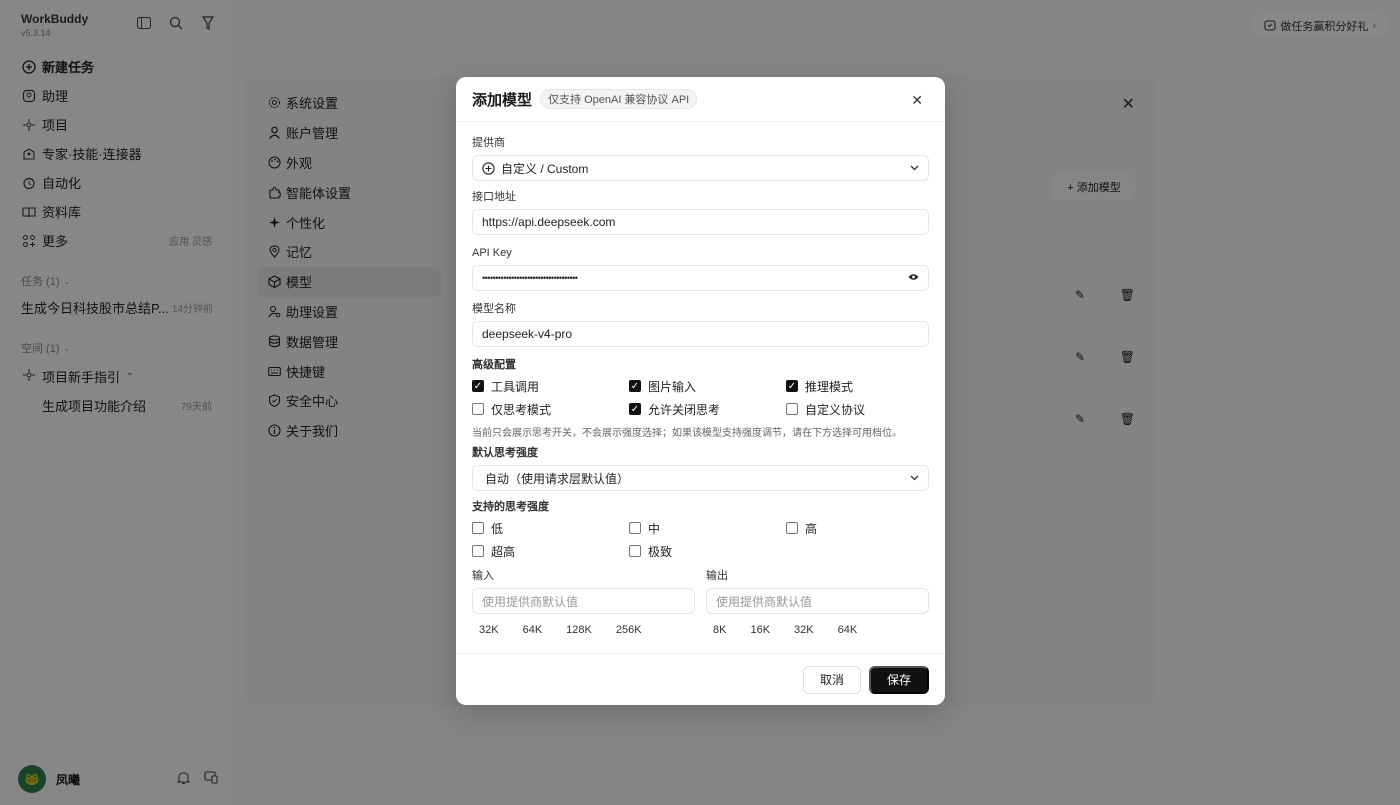  Describe the element at coordinates (700, 478) in the screenshot. I see `default-strength-select: 自动（使用请求层默认值）` at that location.